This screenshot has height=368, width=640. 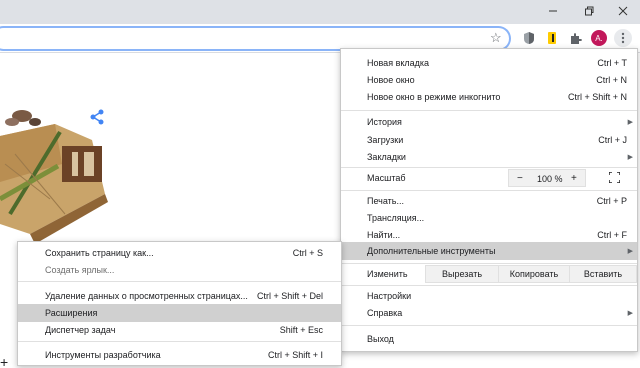 What do you see at coordinates (307, 253) in the screenshot?
I see `submenu-item-shortcut: Ctrl + S` at bounding box center [307, 253].